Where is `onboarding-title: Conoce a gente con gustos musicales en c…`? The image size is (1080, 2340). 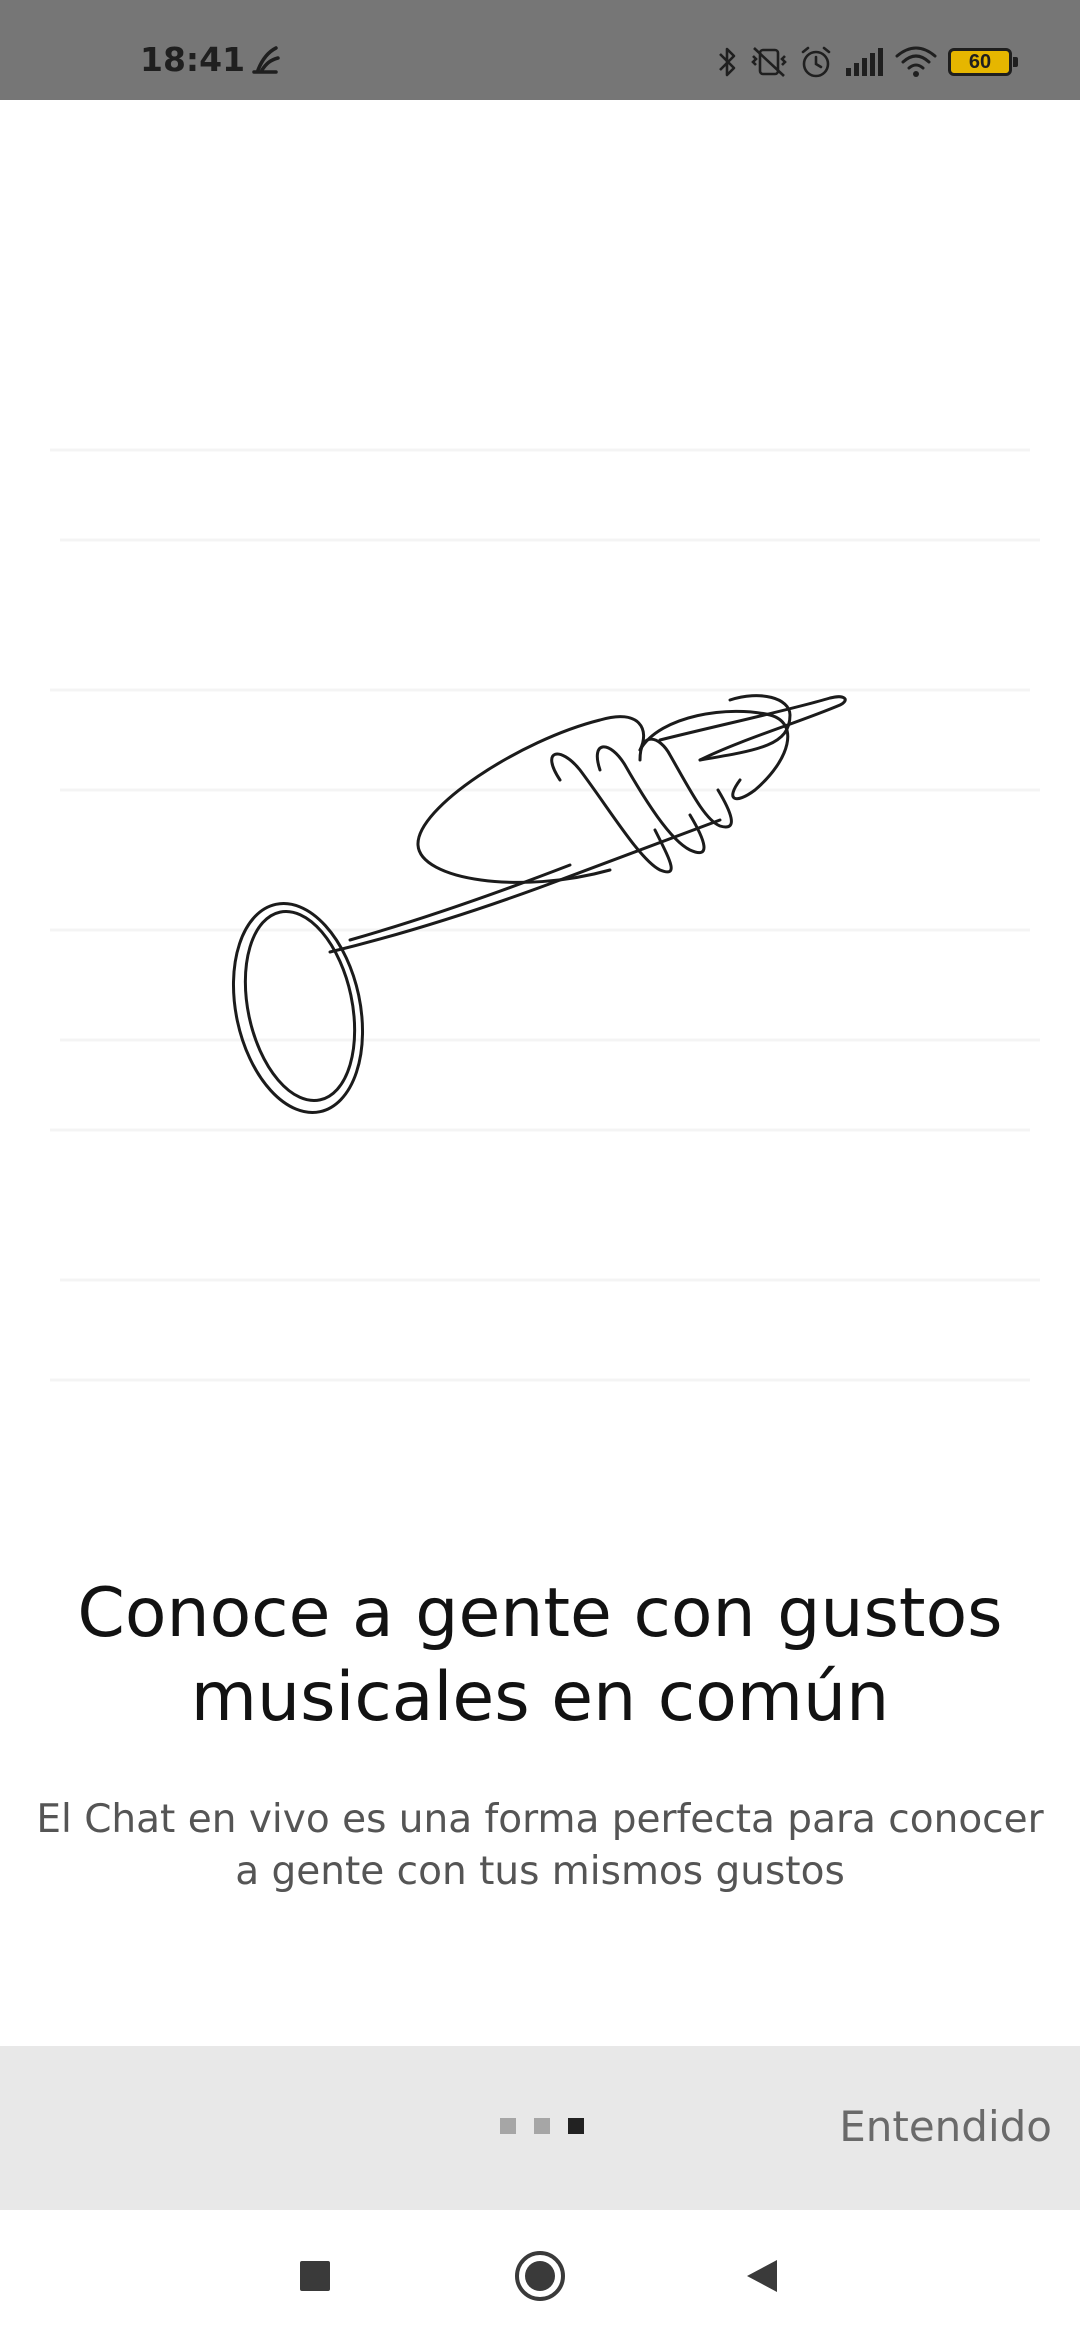 onboarding-title: Conoce a gente con gustos musicales en c… is located at coordinates (540, 1655).